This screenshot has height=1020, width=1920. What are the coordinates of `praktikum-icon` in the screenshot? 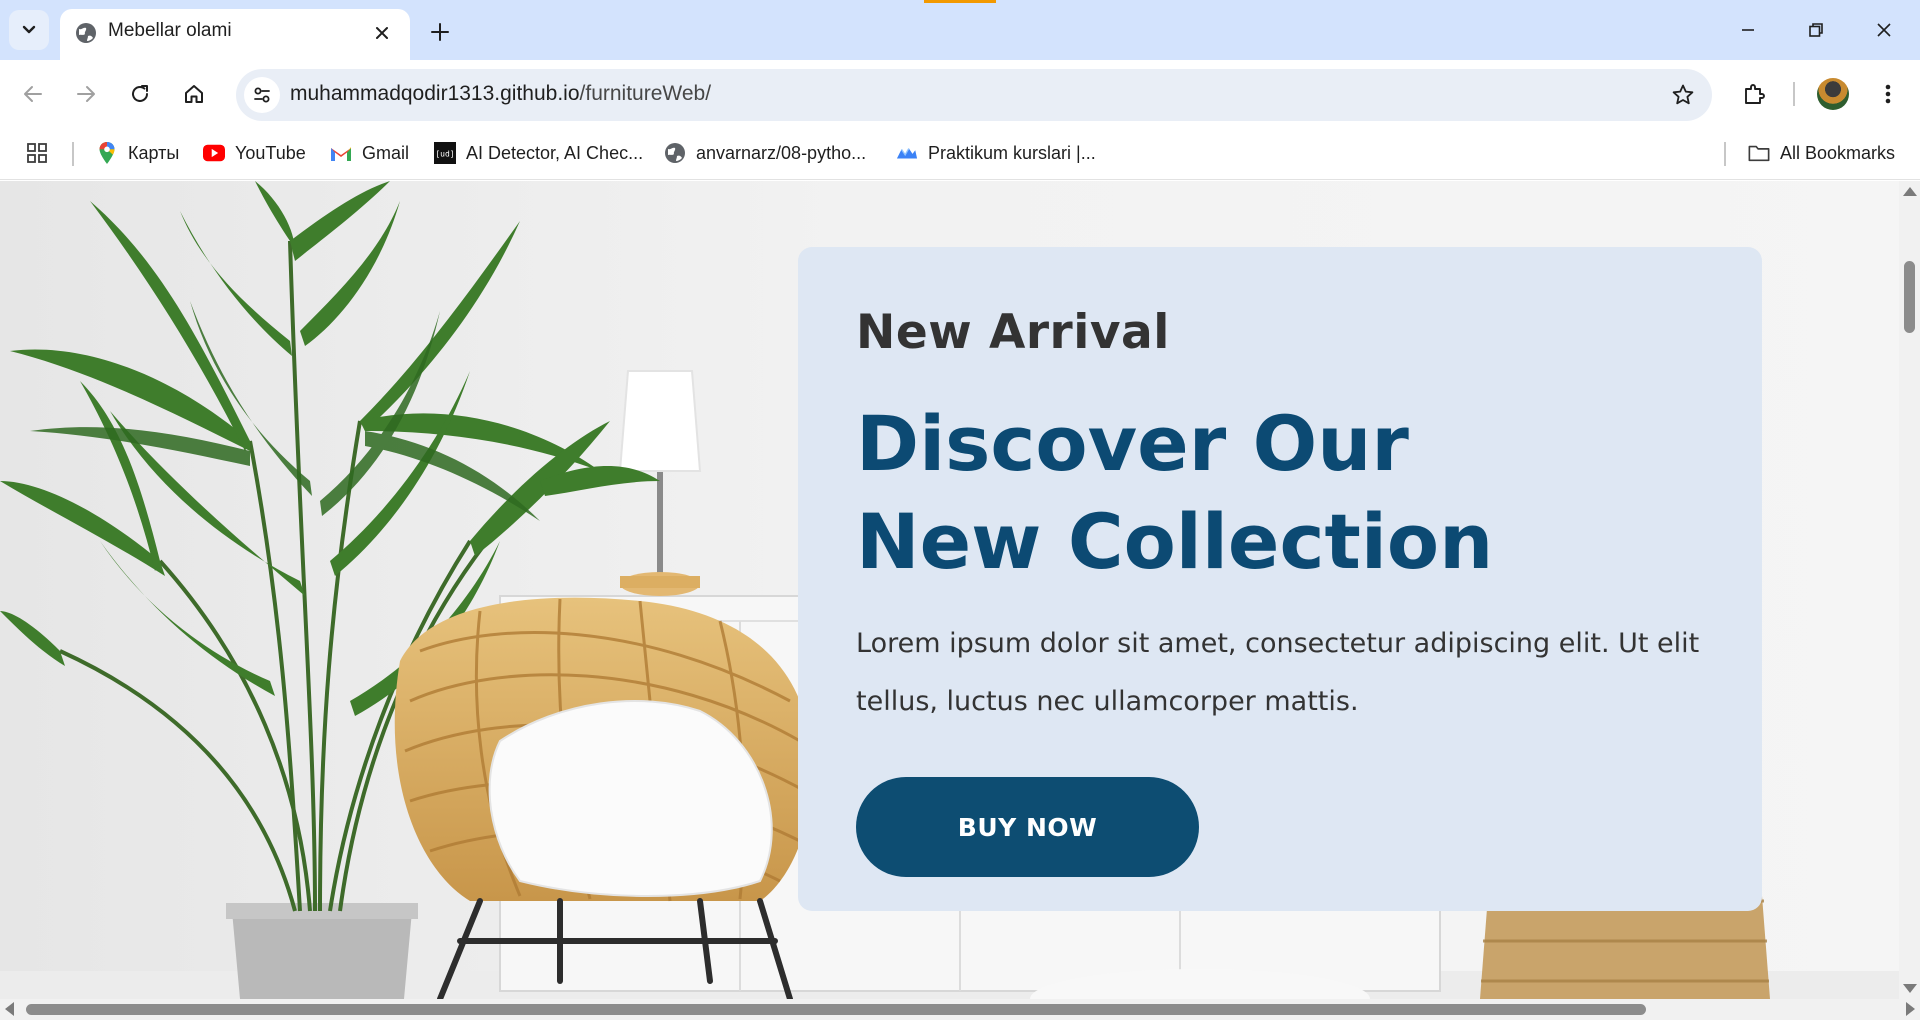 It's located at (907, 153).